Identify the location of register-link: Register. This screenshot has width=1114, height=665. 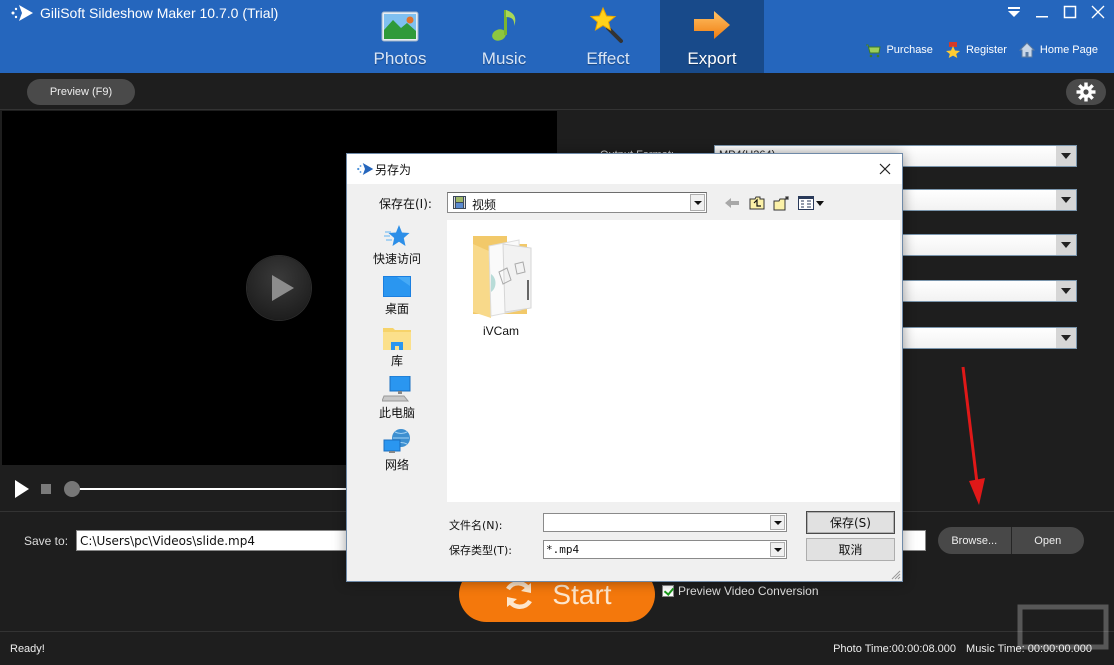
(976, 50).